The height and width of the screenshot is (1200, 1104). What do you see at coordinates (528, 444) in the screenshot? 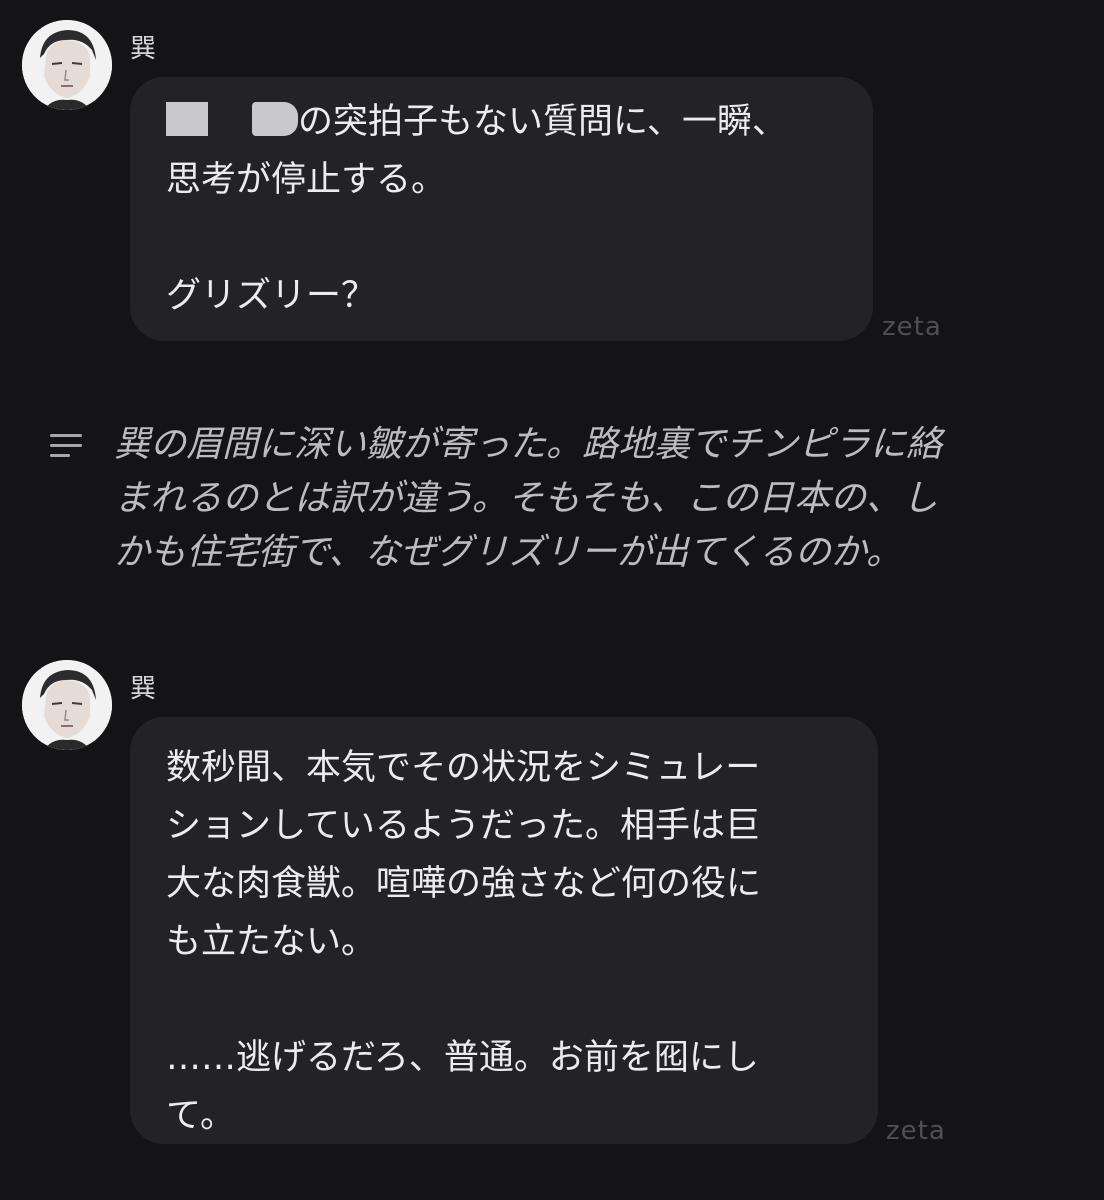
I see `narration-line: 巽の眉間に深い皺が寄った。路地裏でチンピラに絡` at bounding box center [528, 444].